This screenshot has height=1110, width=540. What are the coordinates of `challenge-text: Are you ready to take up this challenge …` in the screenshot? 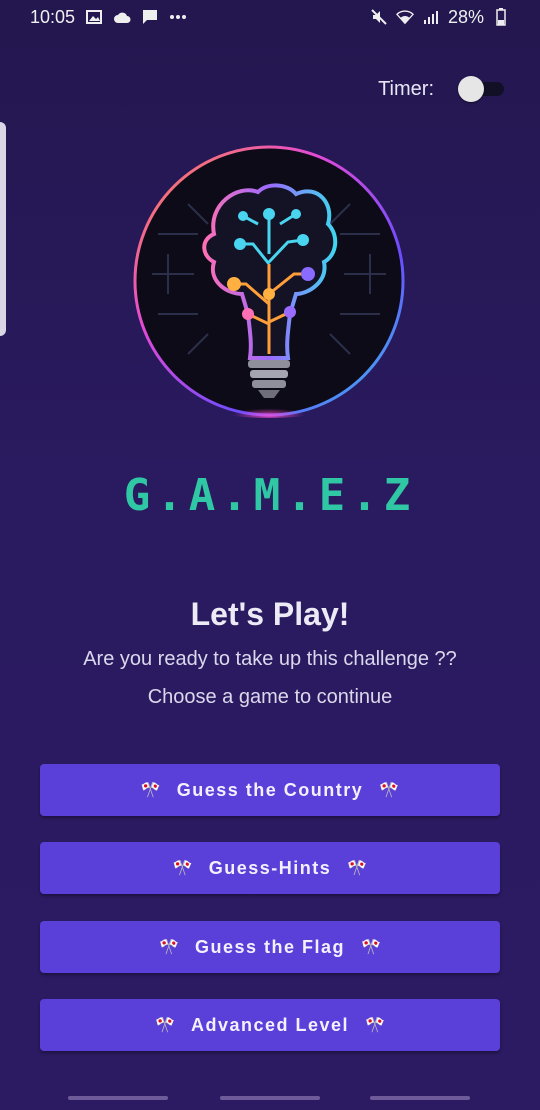 It's located at (270, 659).